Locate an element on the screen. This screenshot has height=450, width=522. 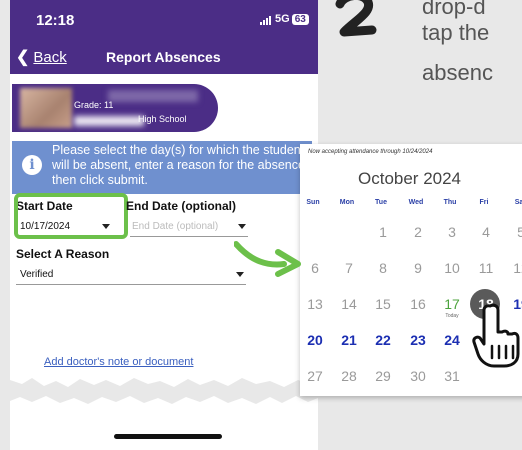
reason-label: Select A Reason is located at coordinates (63, 254).